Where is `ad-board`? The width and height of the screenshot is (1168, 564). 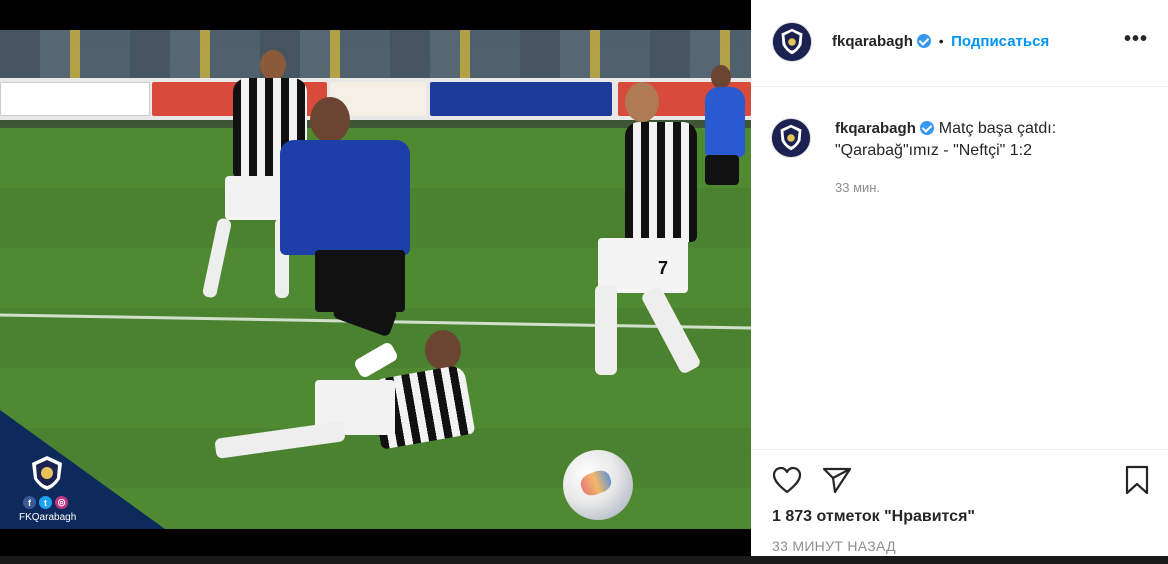
ad-board is located at coordinates (75, 99).